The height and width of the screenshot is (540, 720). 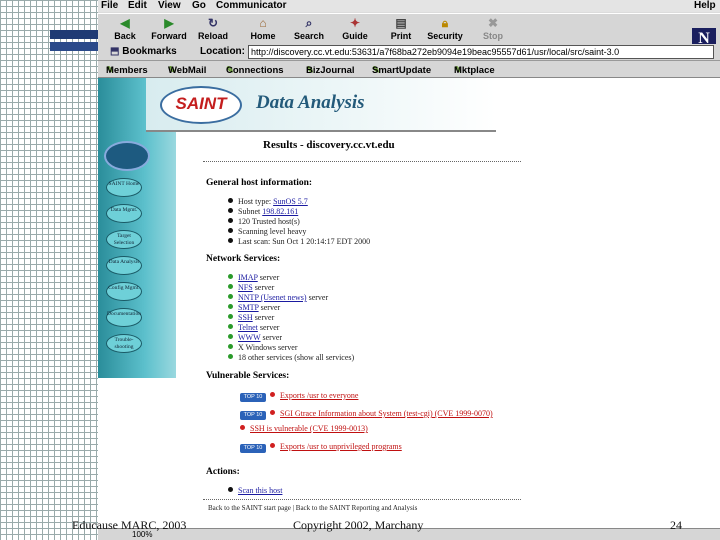 I want to click on list-item: Telnet server, so click(x=253, y=327).